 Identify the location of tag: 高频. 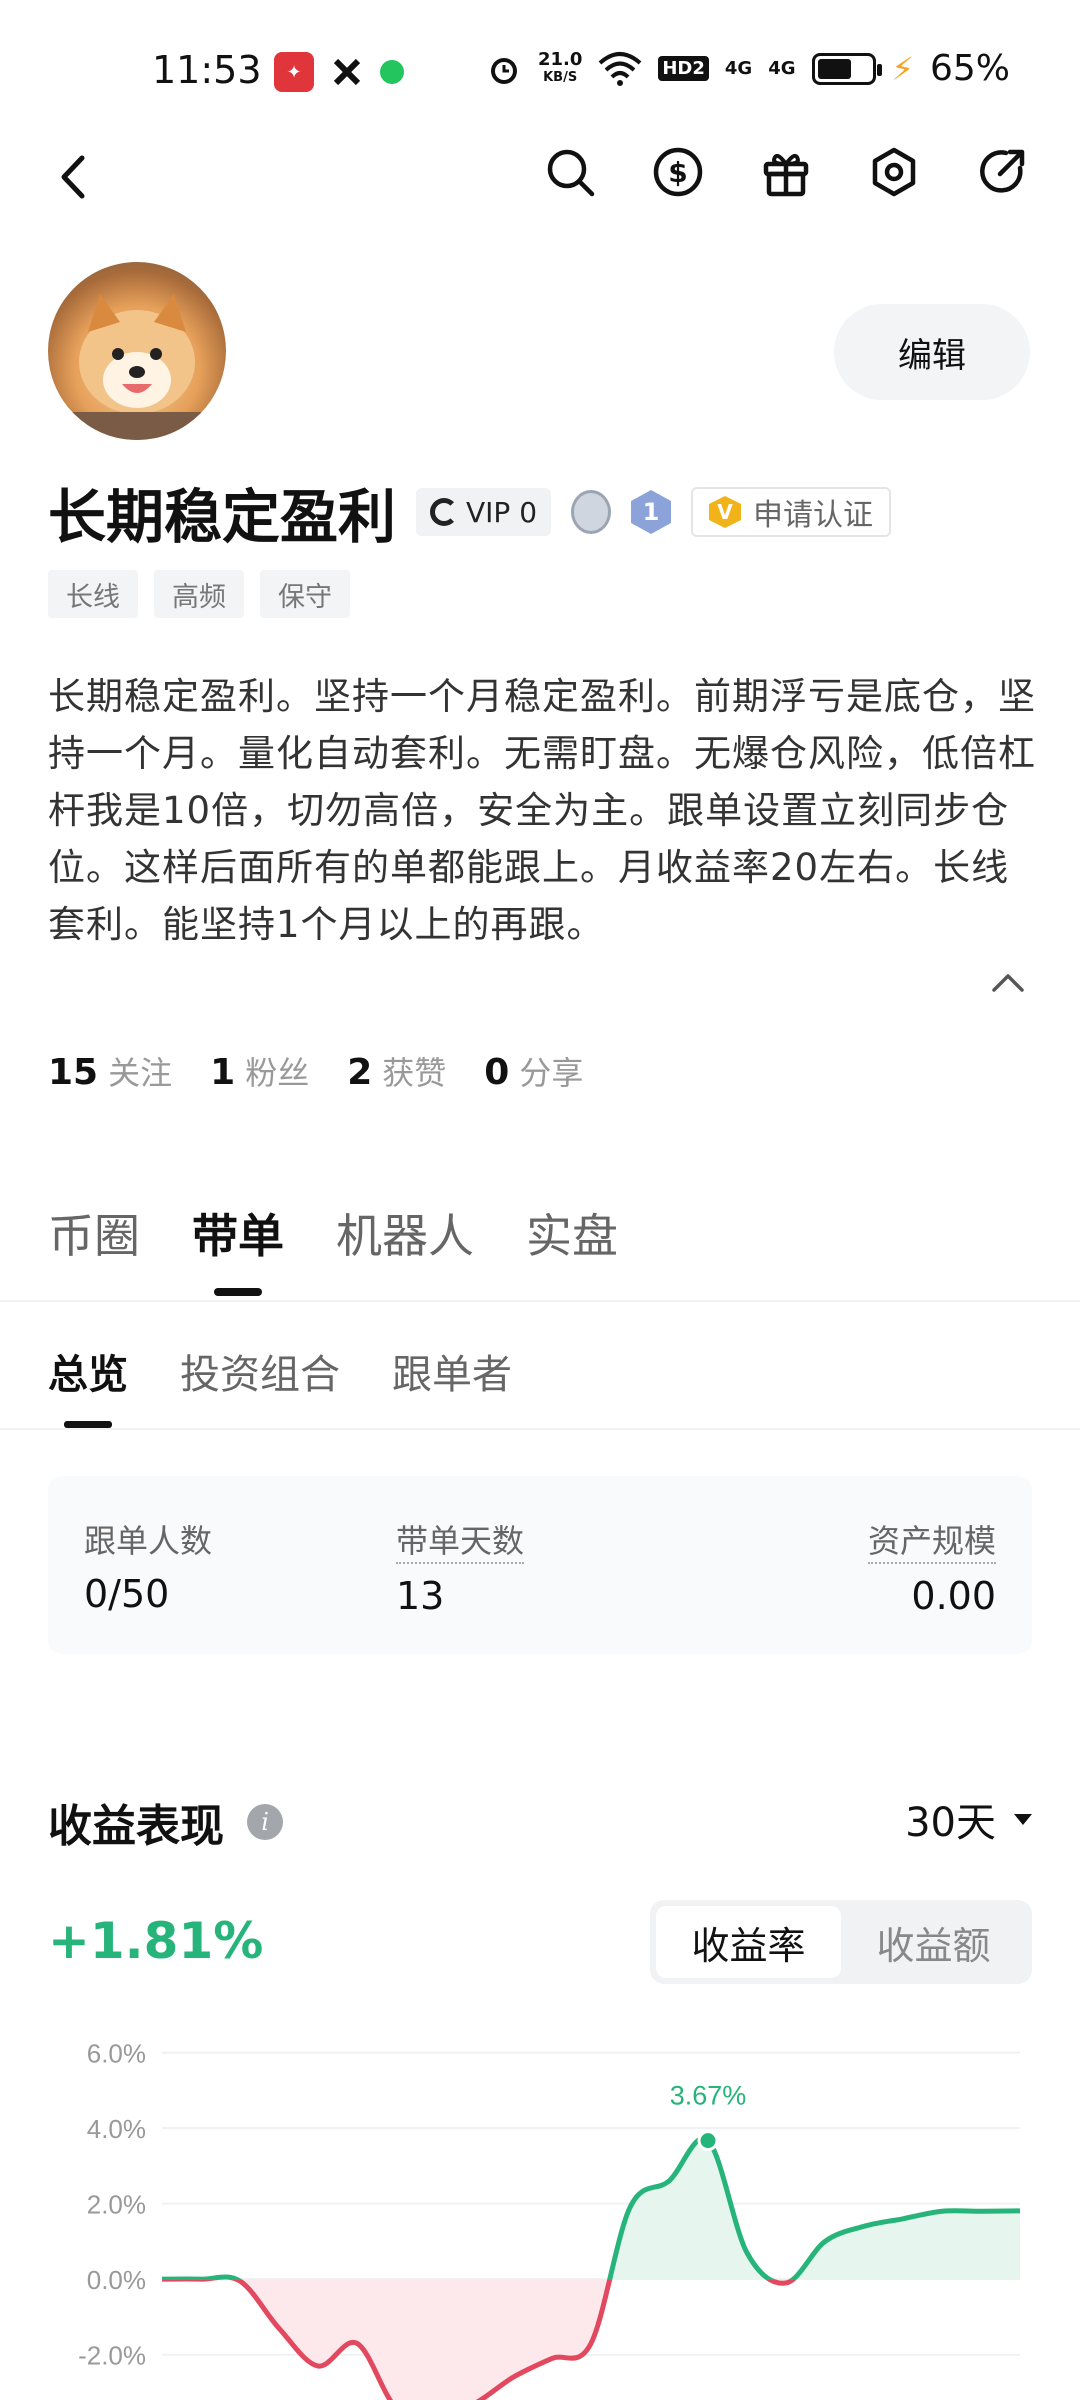
(199, 594).